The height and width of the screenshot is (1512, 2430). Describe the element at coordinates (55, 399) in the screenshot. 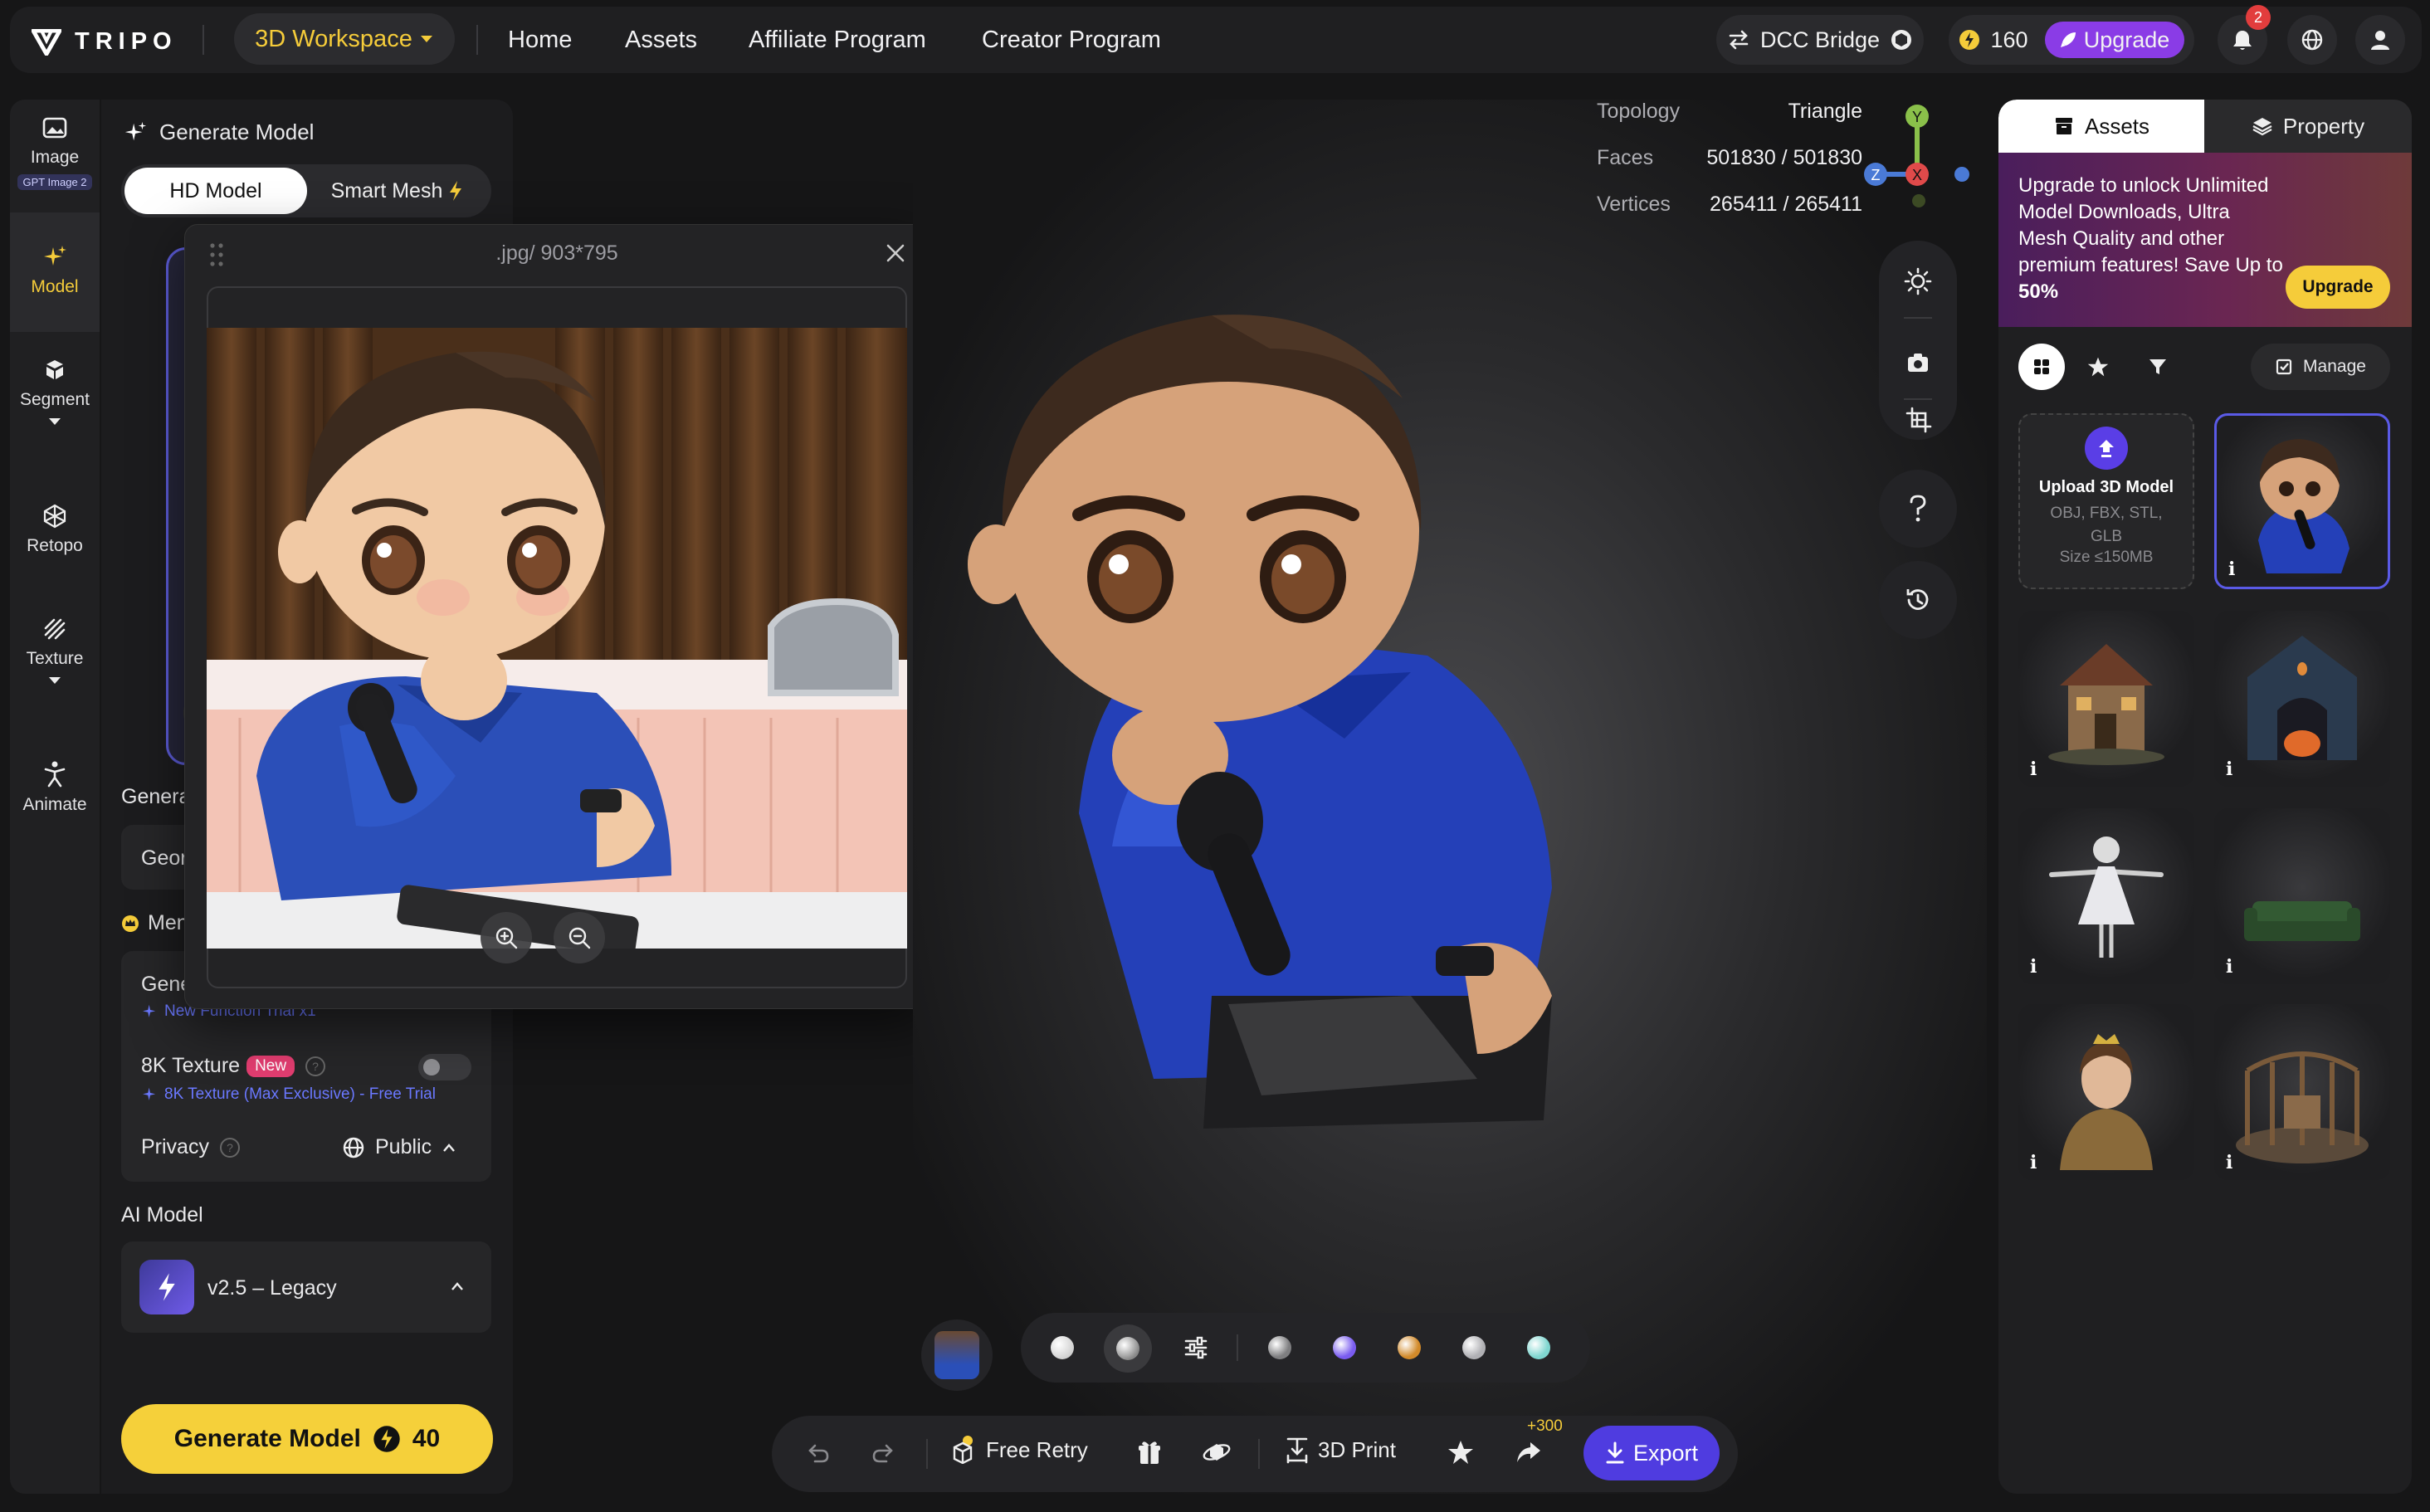

I see `rail-segment-label: Segment` at that location.